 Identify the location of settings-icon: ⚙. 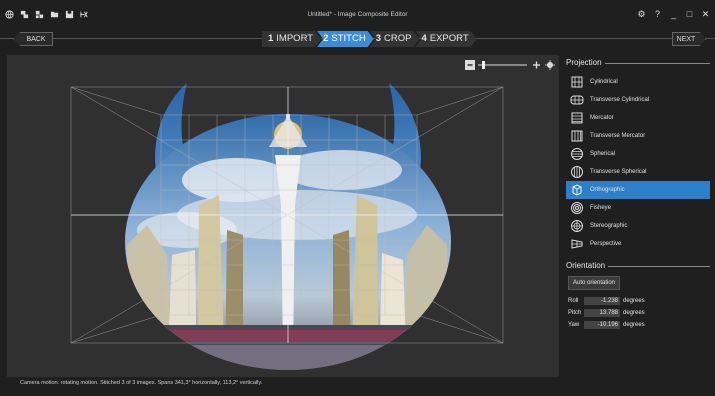
(641, 14).